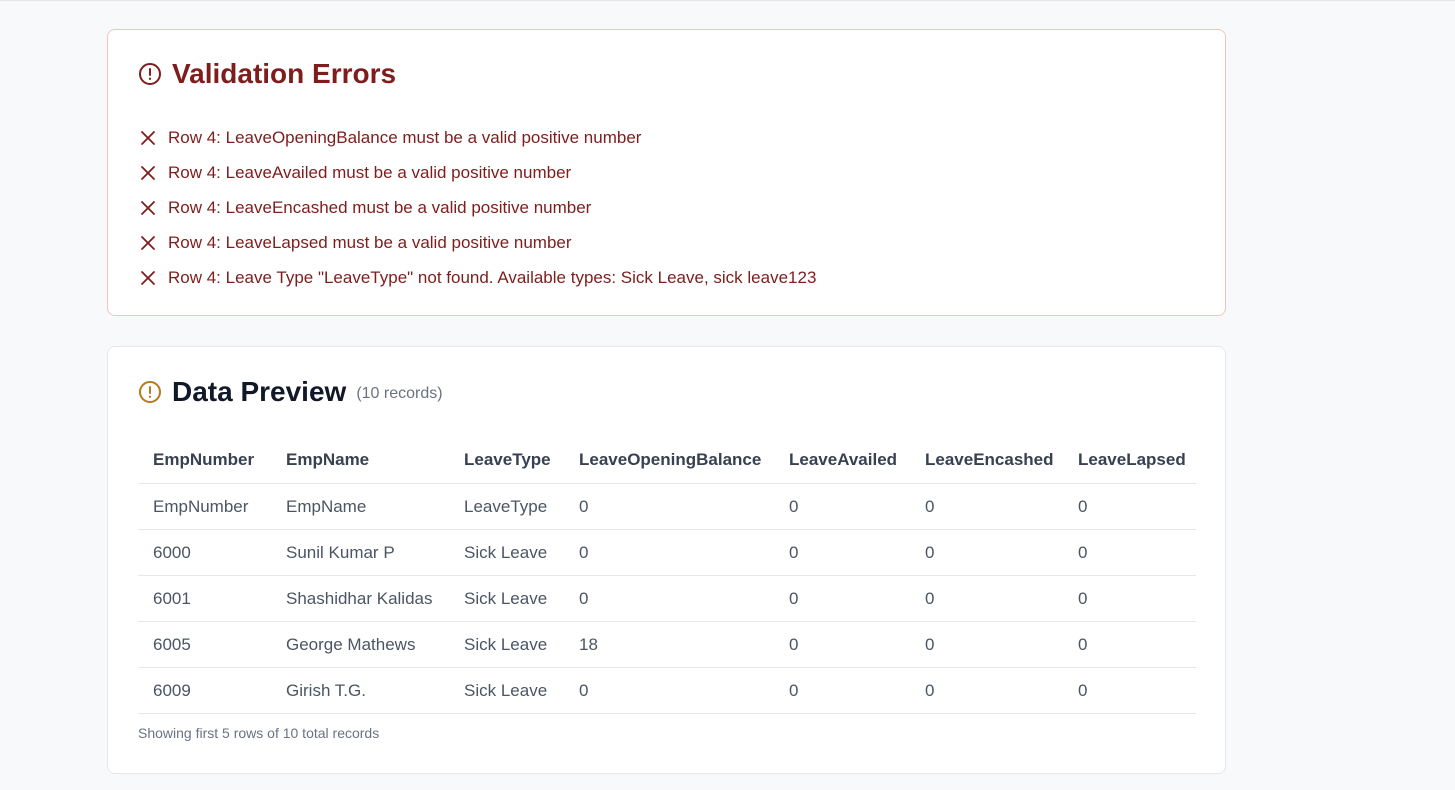 Image resolution: width=1455 pixels, height=790 pixels. Describe the element at coordinates (204, 644) in the screenshot. I see `table-cell: 6005` at that location.